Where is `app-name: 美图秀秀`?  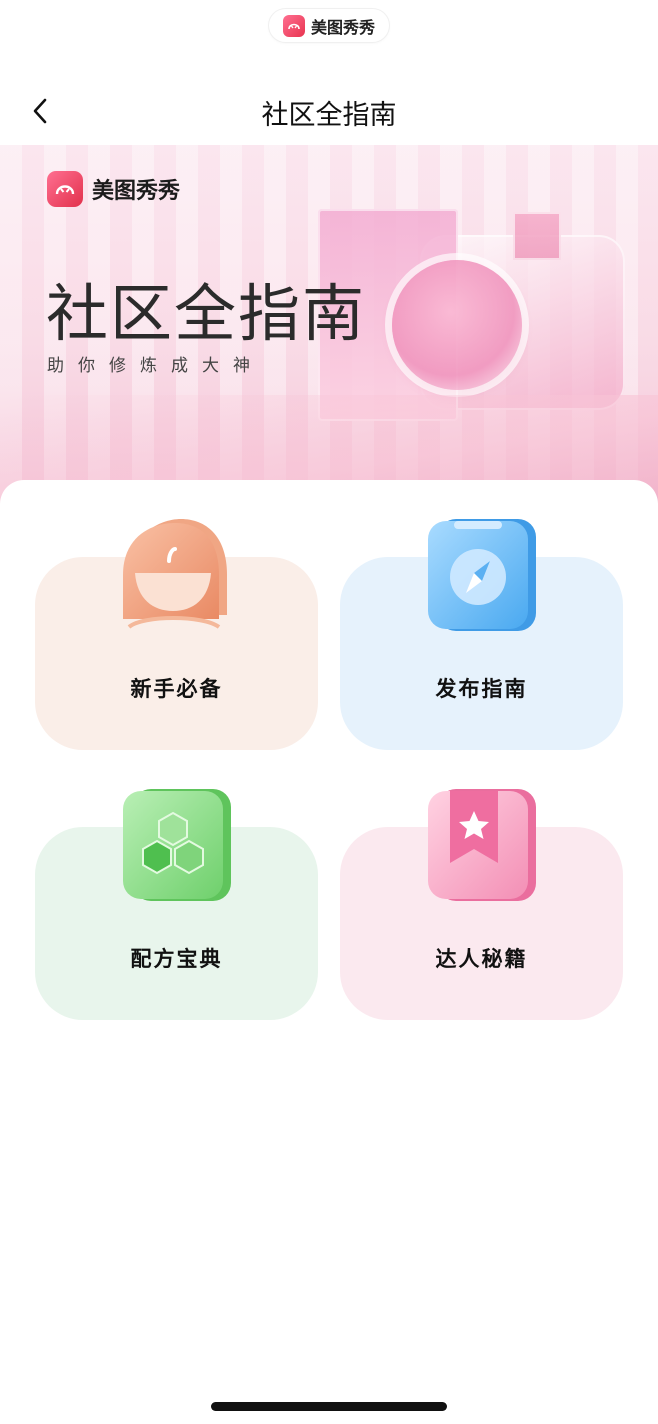
app-name: 美图秀秀 is located at coordinates (342, 27).